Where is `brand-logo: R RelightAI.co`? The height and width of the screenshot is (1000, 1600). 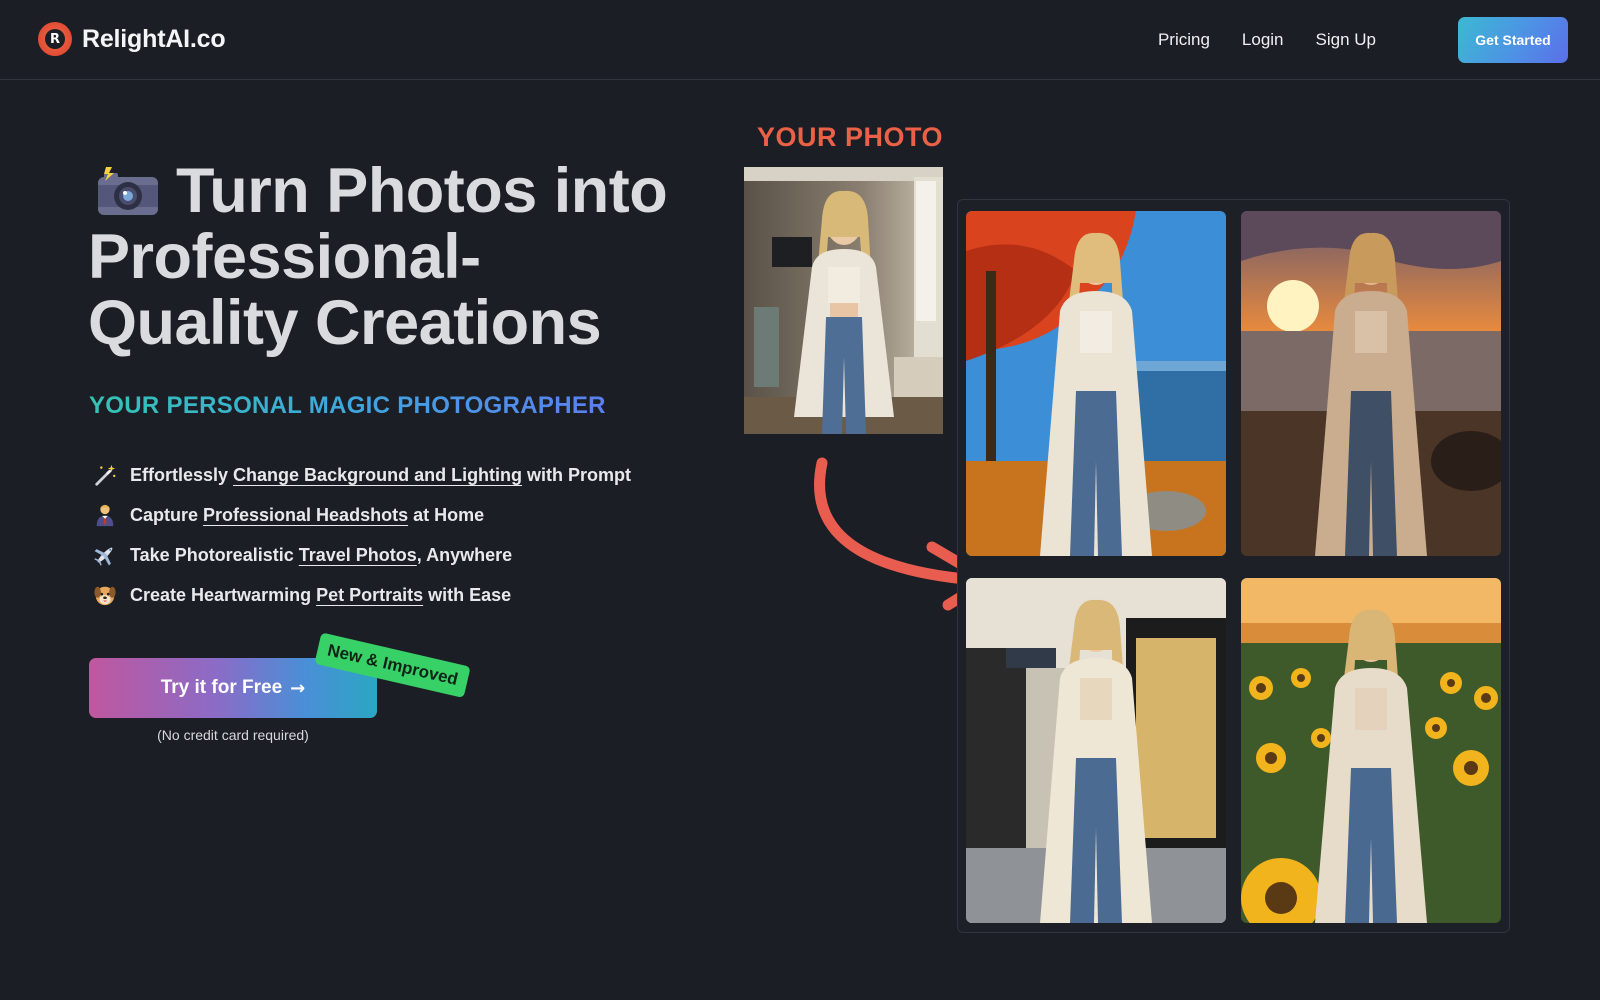 brand-logo: R RelightAI.co is located at coordinates (132, 39).